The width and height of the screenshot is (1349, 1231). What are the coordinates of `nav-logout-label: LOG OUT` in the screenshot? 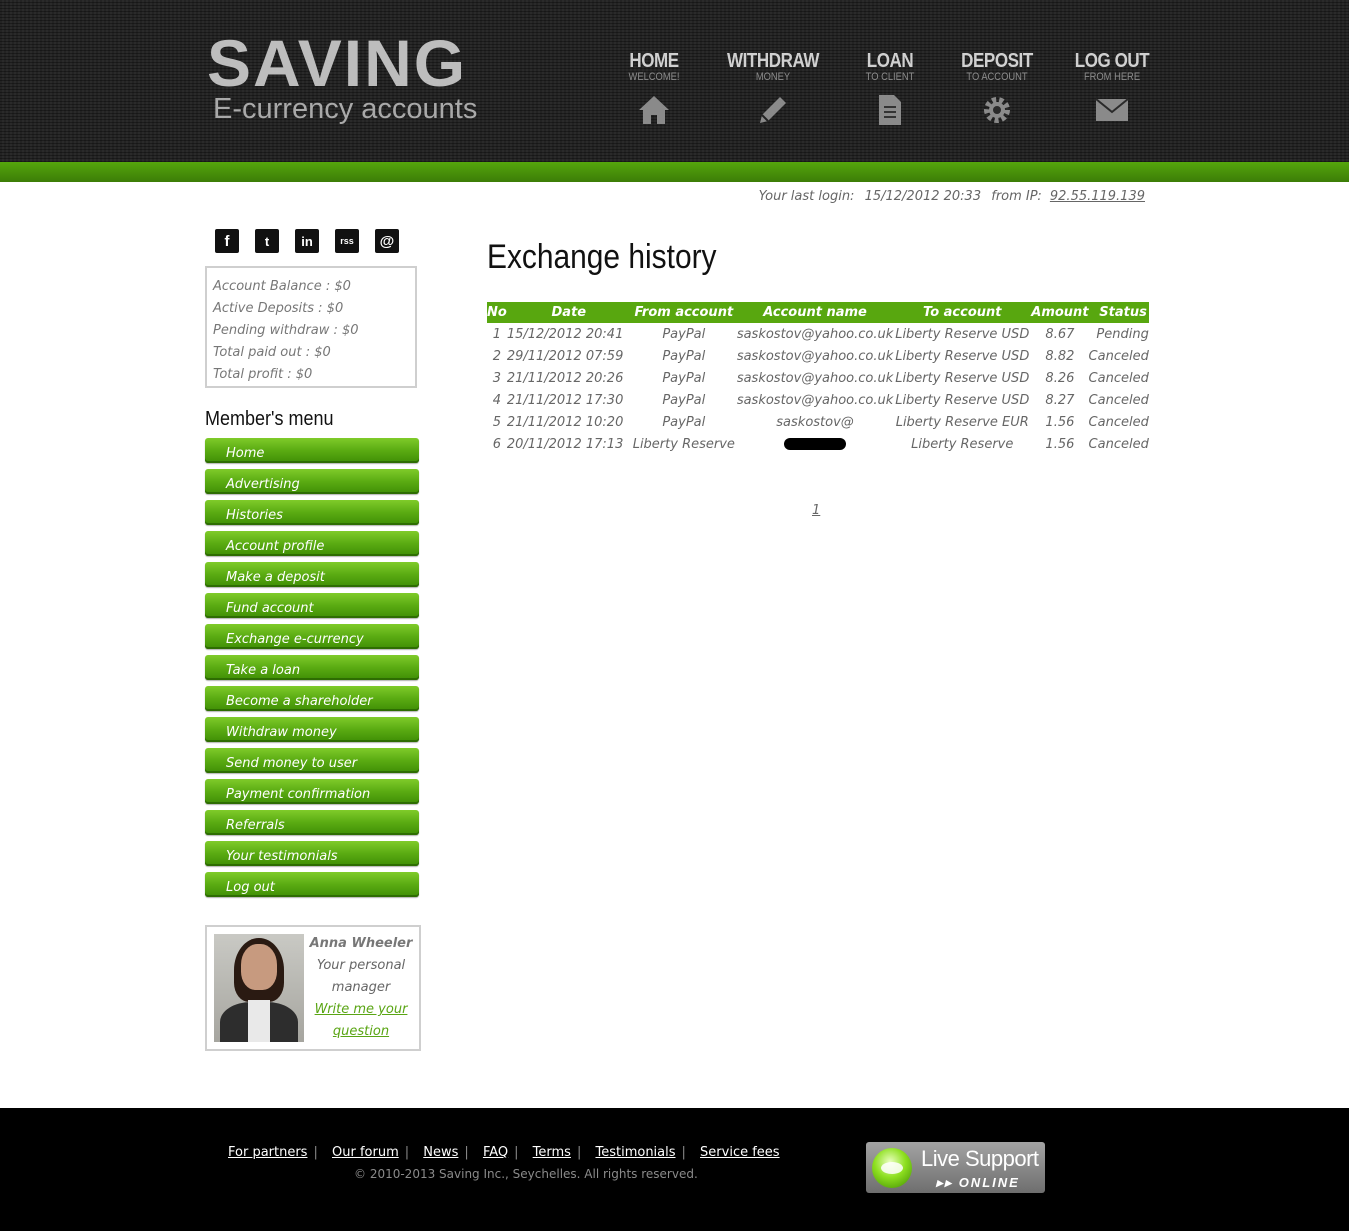 It's located at (1112, 61).